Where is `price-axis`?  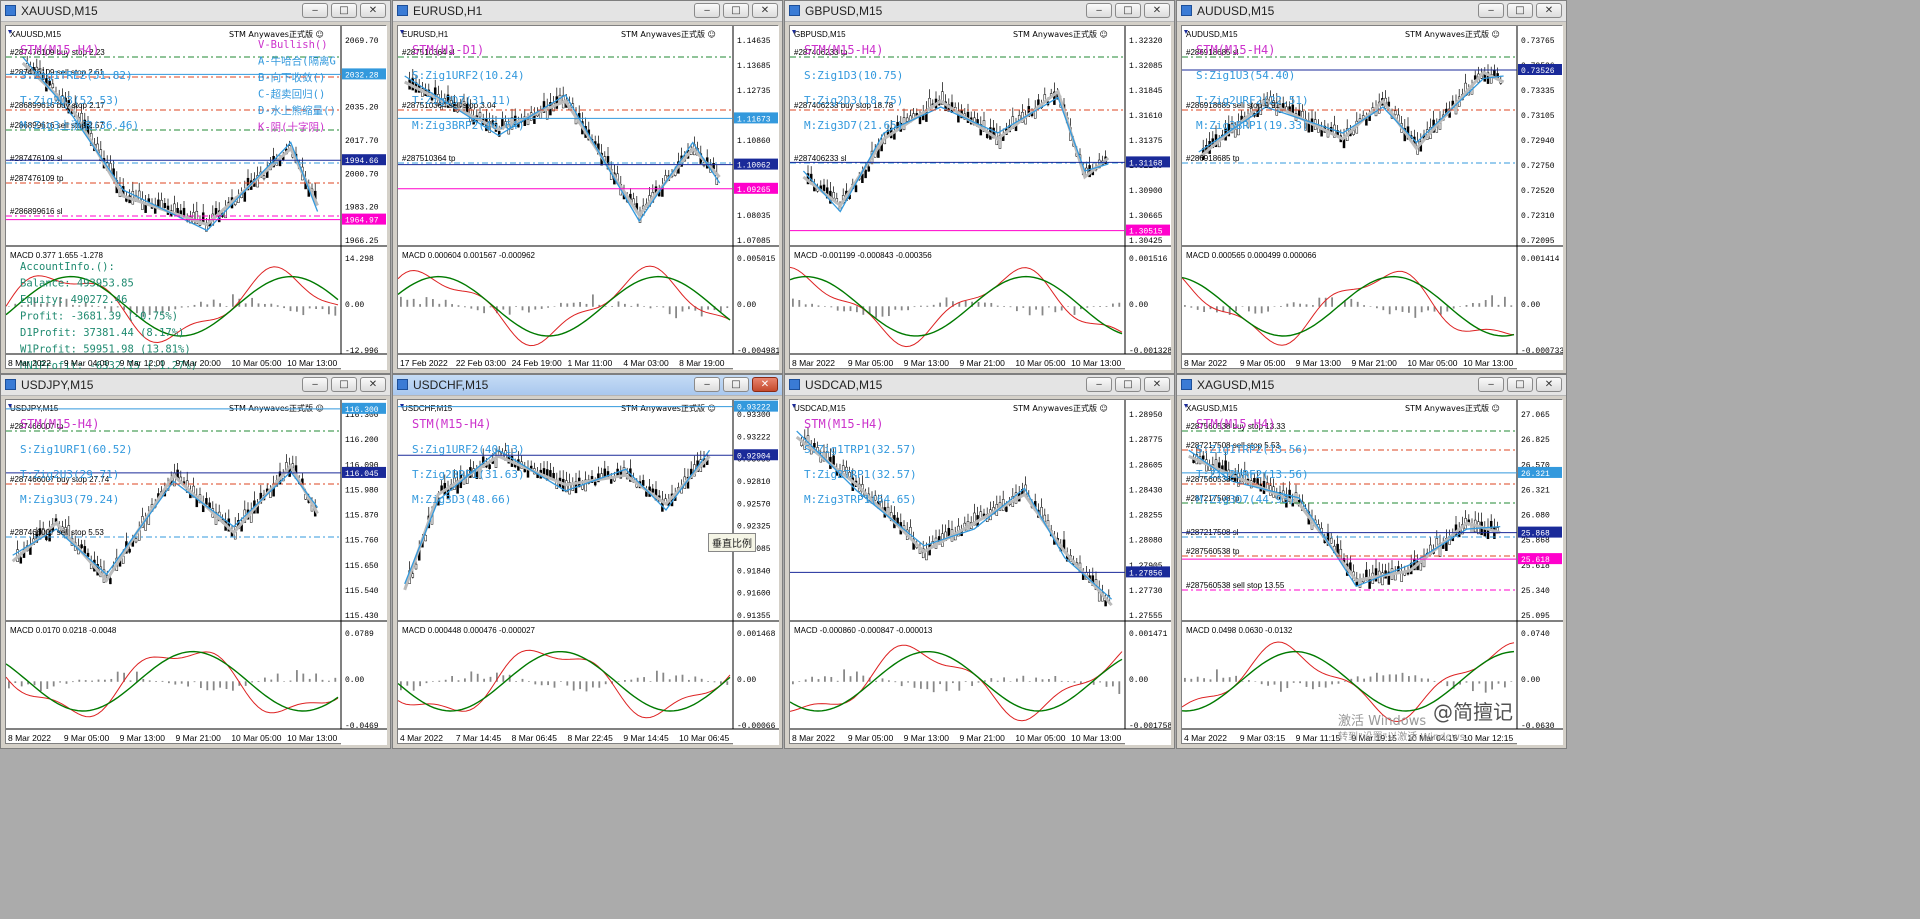
price-axis is located at coordinates (1540, 198).